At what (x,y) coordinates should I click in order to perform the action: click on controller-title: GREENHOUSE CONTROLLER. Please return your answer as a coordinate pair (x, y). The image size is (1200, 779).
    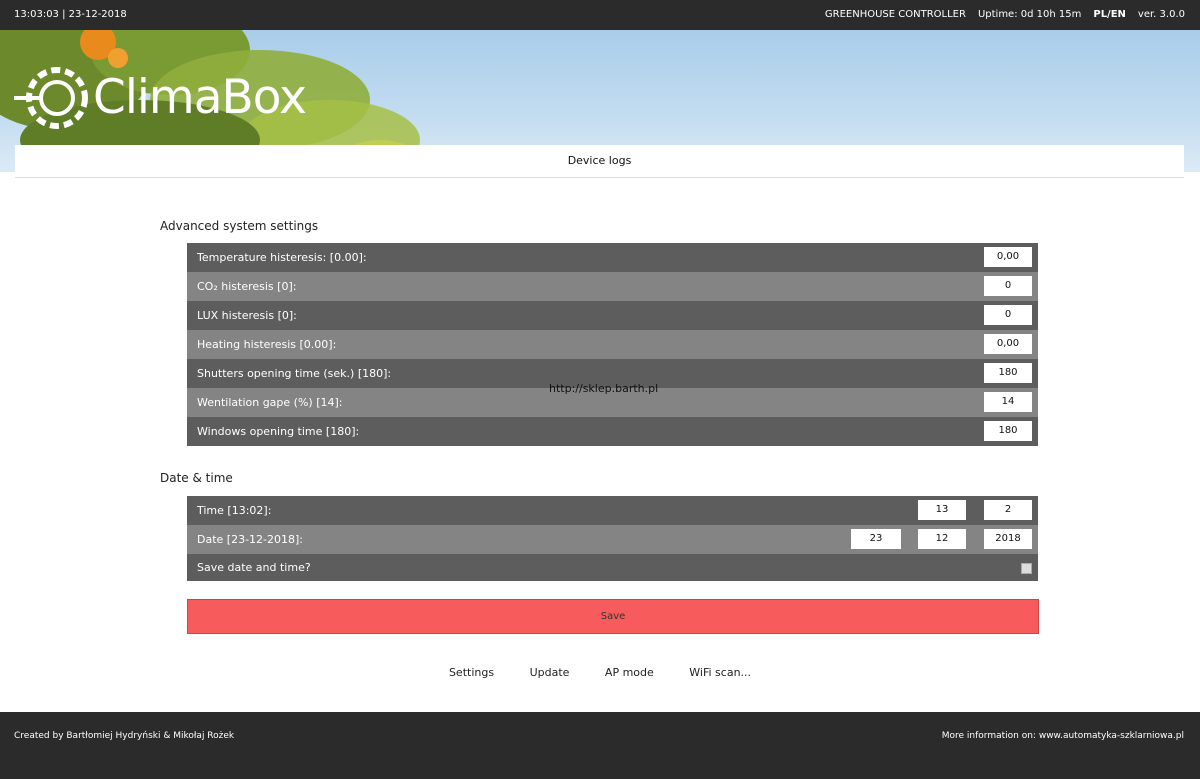
    Looking at the image, I should click on (895, 14).